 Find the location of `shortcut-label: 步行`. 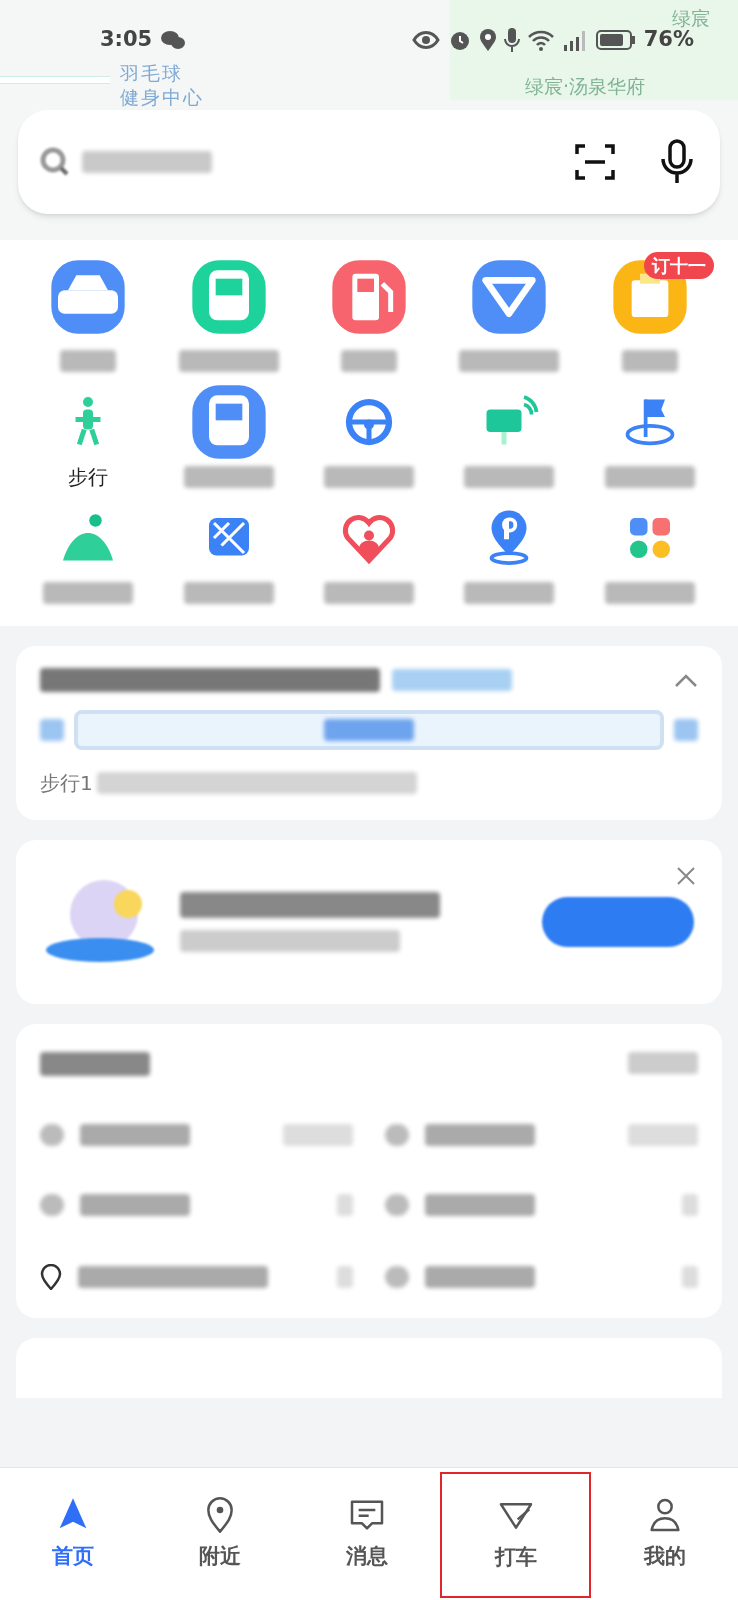

shortcut-label: 步行 is located at coordinates (88, 477).